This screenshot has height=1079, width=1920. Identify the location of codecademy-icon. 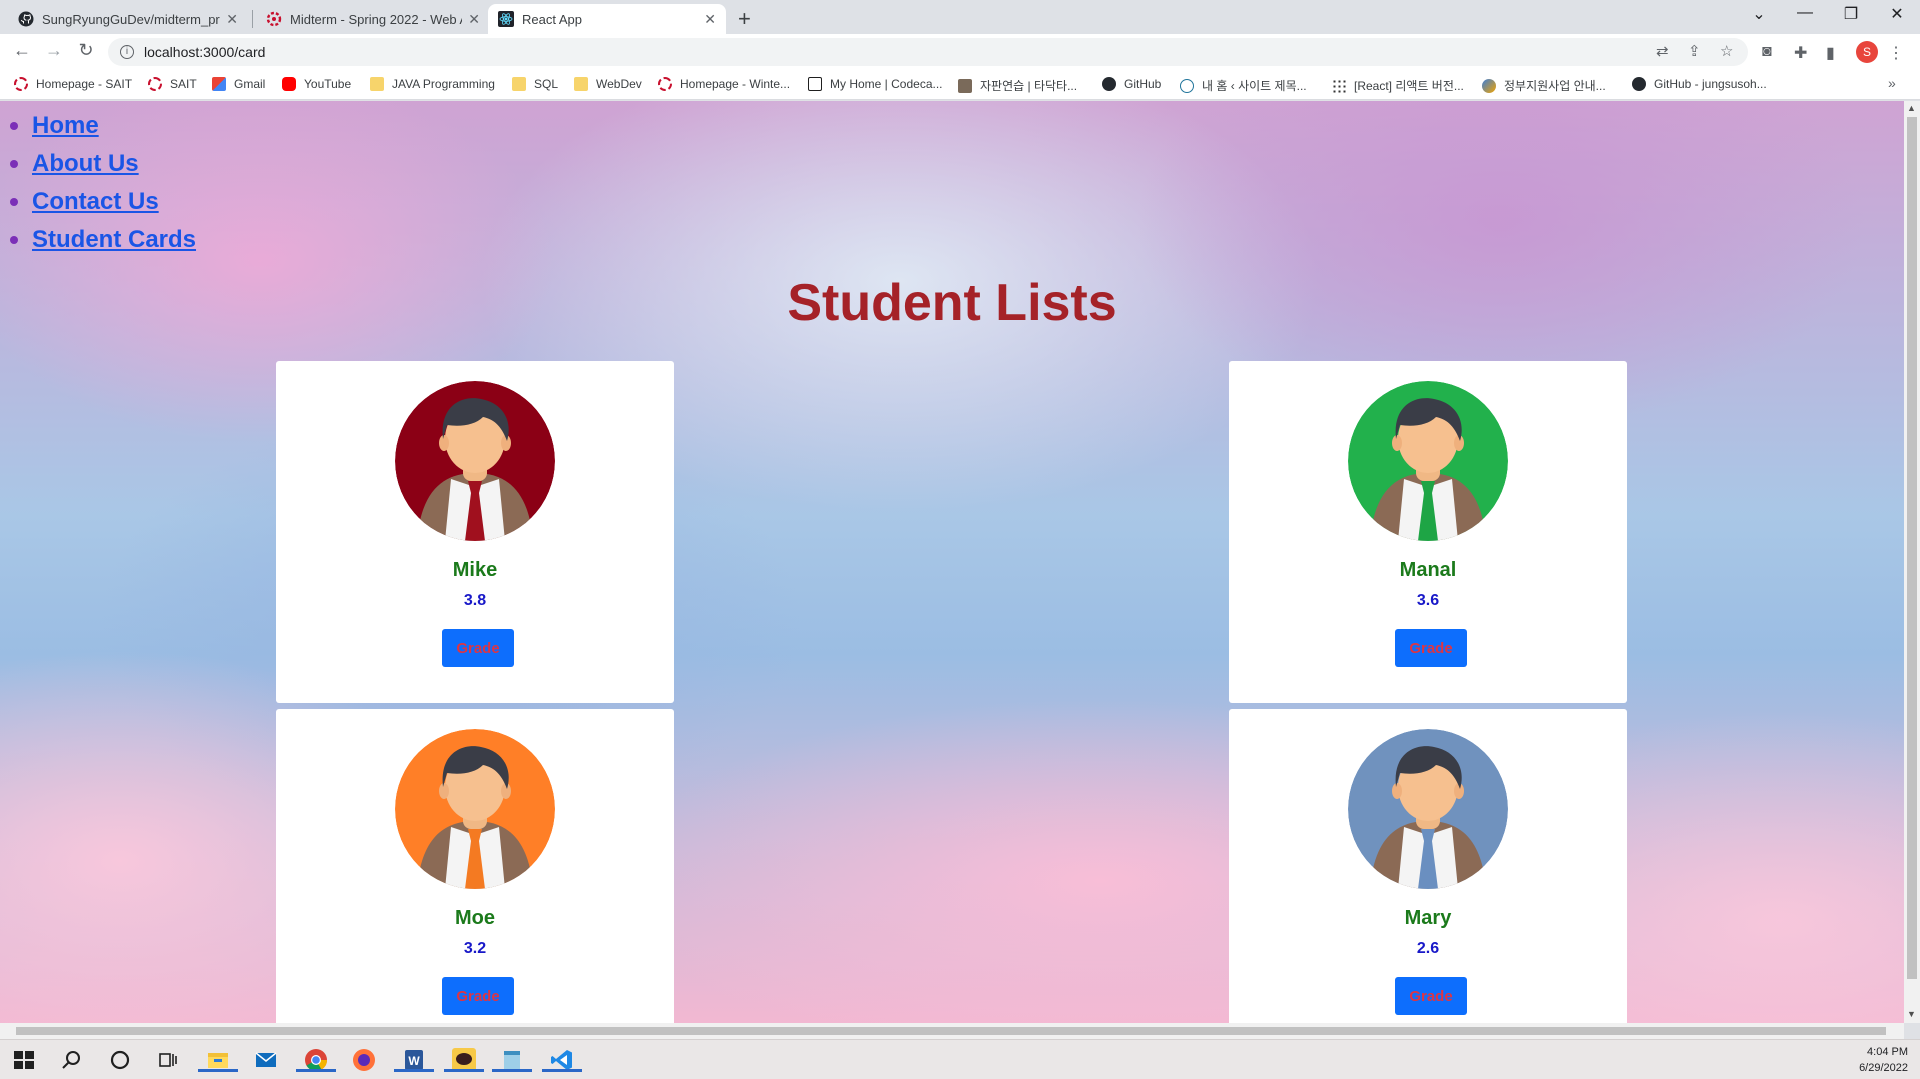
(815, 84).